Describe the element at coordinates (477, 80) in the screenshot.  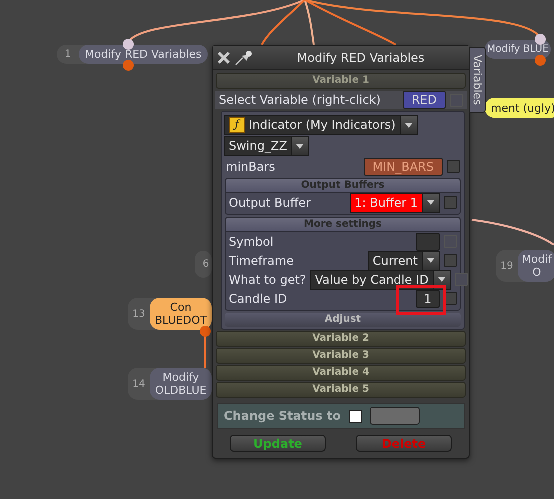
I see `side-tab: Variables` at that location.